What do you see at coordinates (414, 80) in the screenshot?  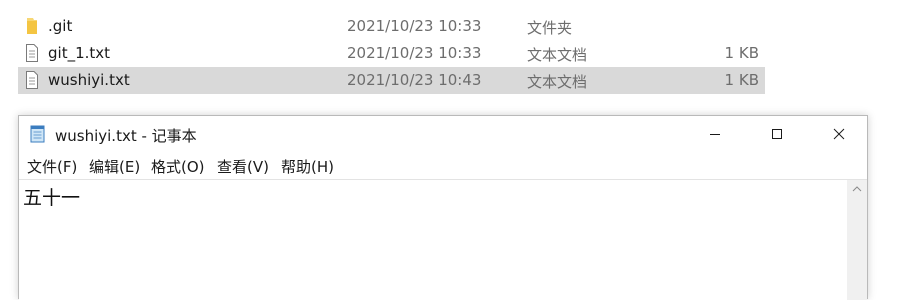 I see `file-date: 2021/10/23 10:43` at bounding box center [414, 80].